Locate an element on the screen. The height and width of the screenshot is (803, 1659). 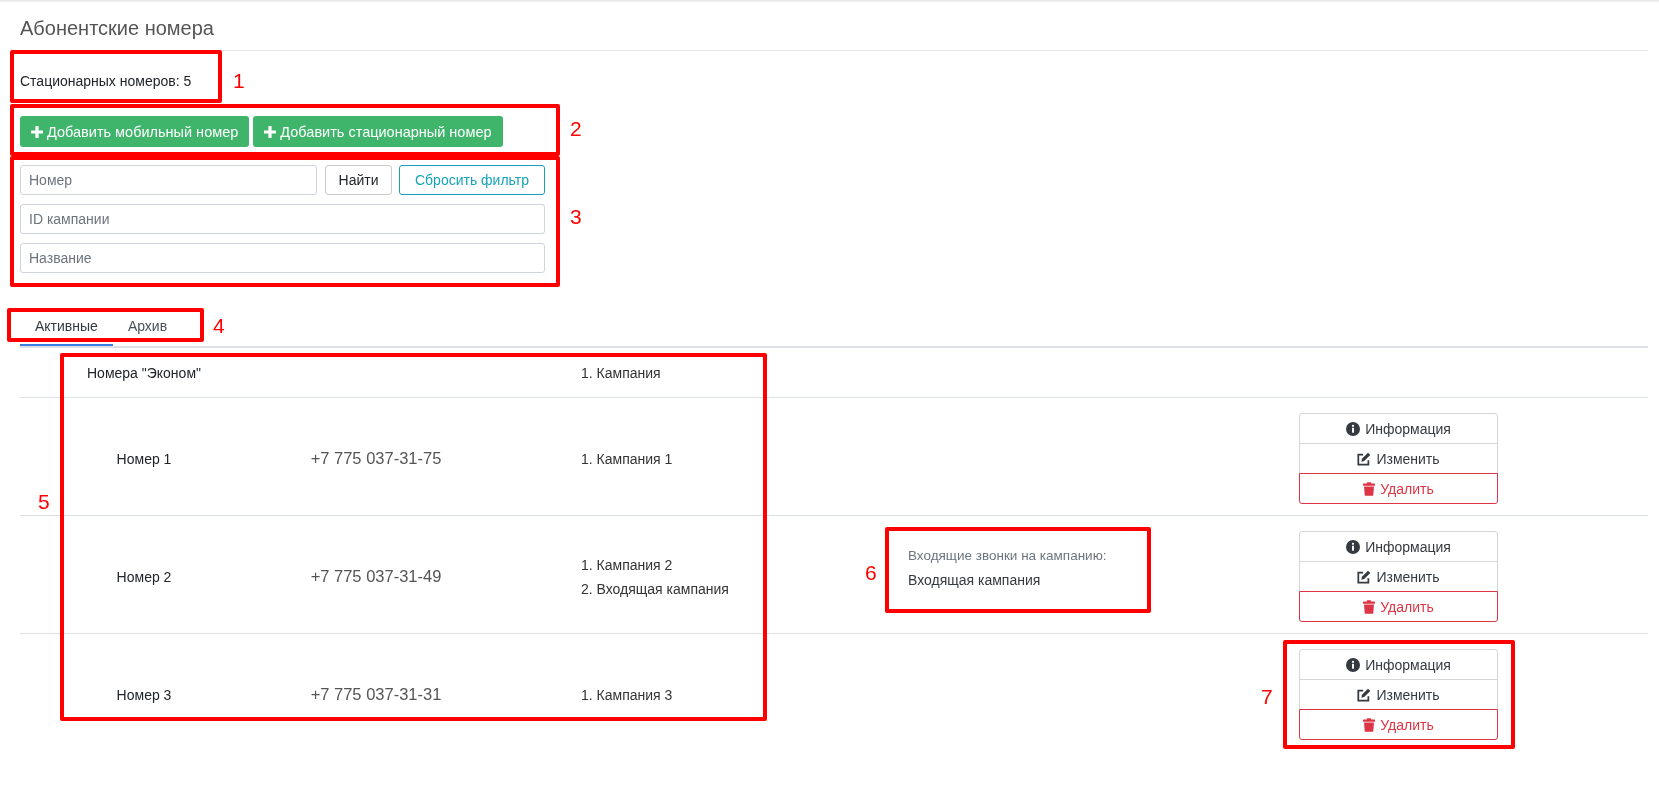
phone-number: +7 775 037-31-31 is located at coordinates (376, 694).